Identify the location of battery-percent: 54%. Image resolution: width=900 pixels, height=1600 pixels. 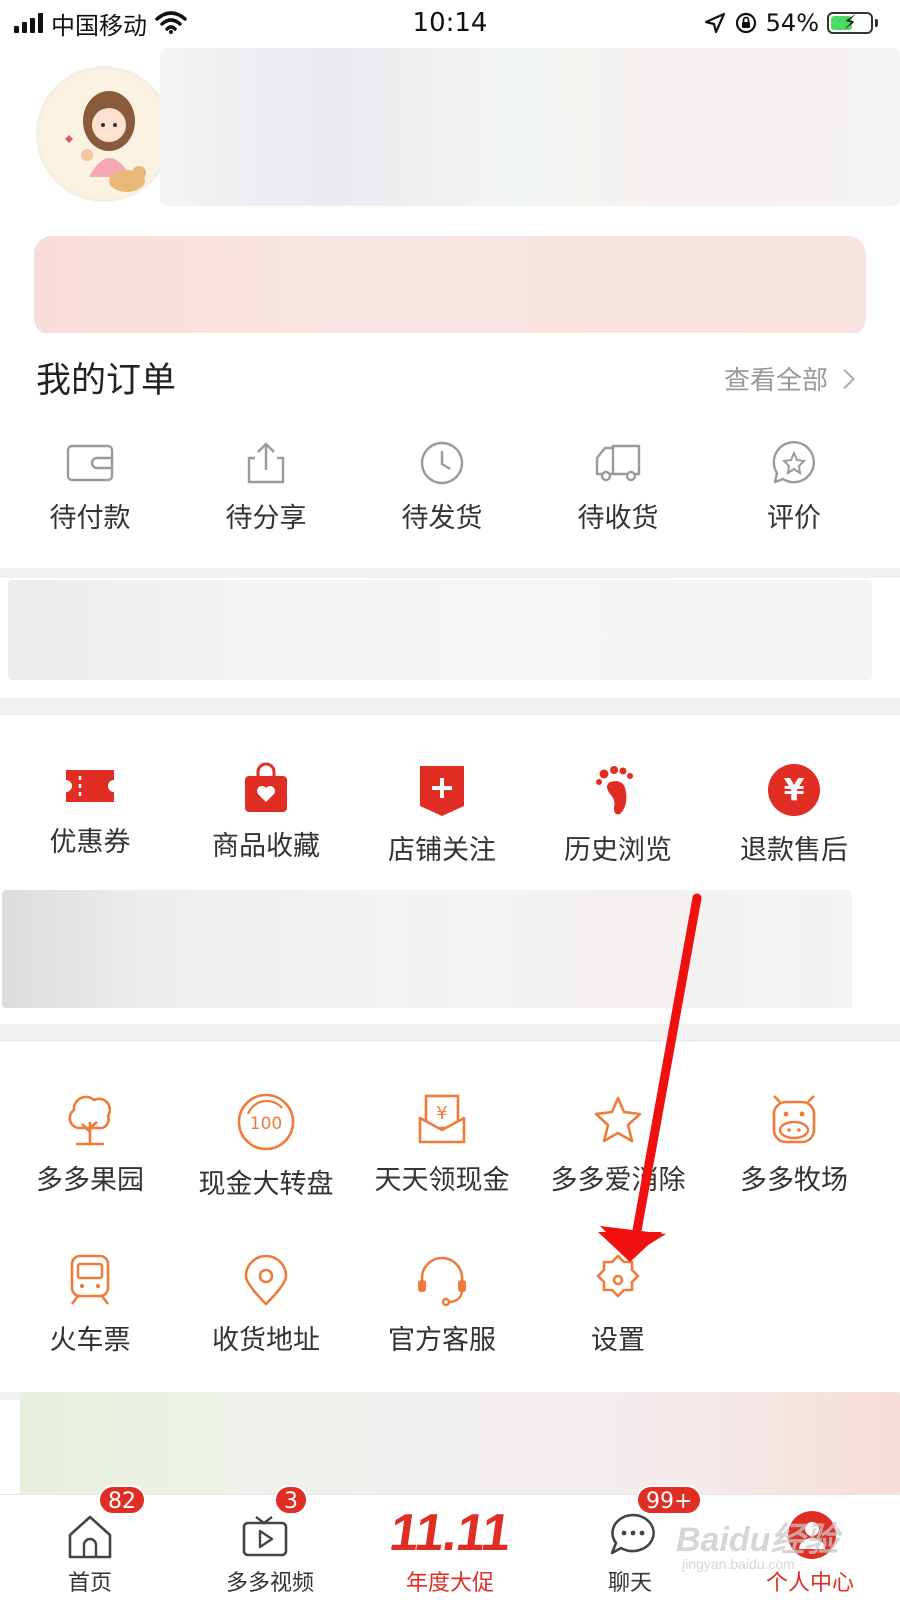
(792, 23).